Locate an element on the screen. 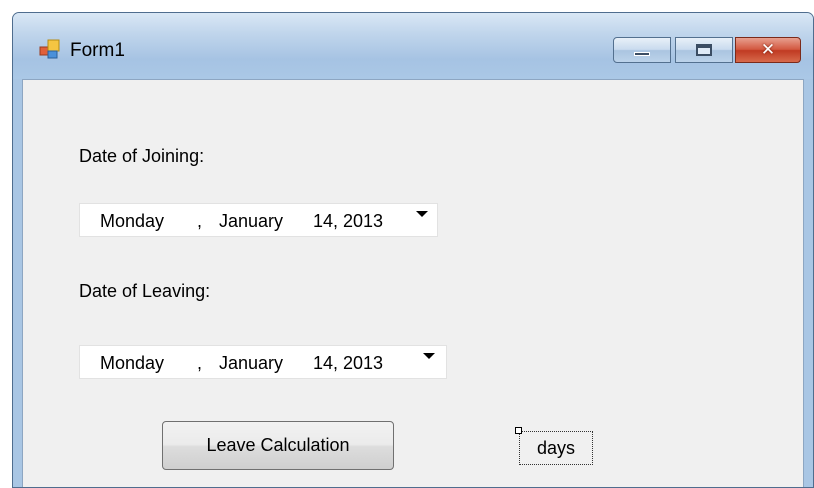 This screenshot has height=488, width=814. days-label: days is located at coordinates (554, 446).